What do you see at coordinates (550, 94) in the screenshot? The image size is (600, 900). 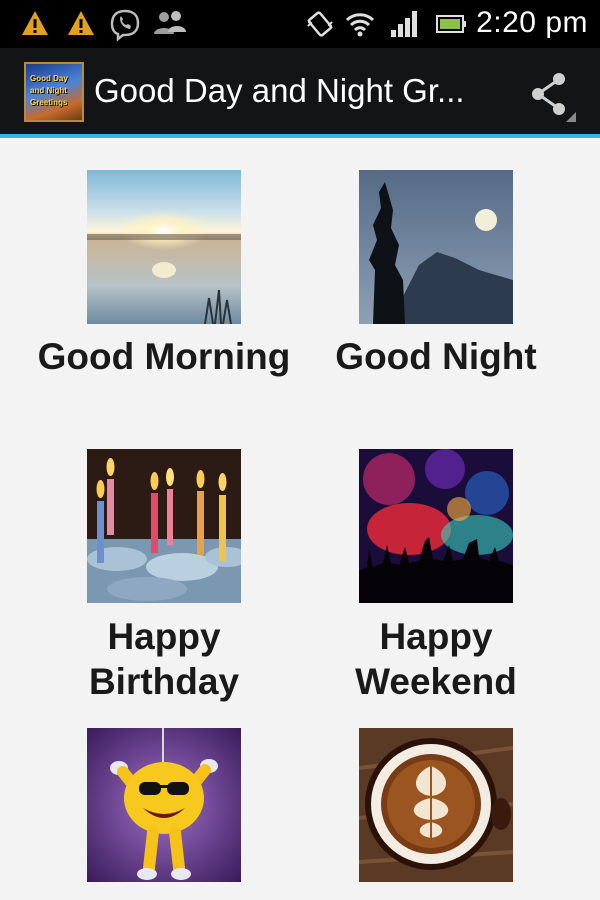 I see `share-icon` at bounding box center [550, 94].